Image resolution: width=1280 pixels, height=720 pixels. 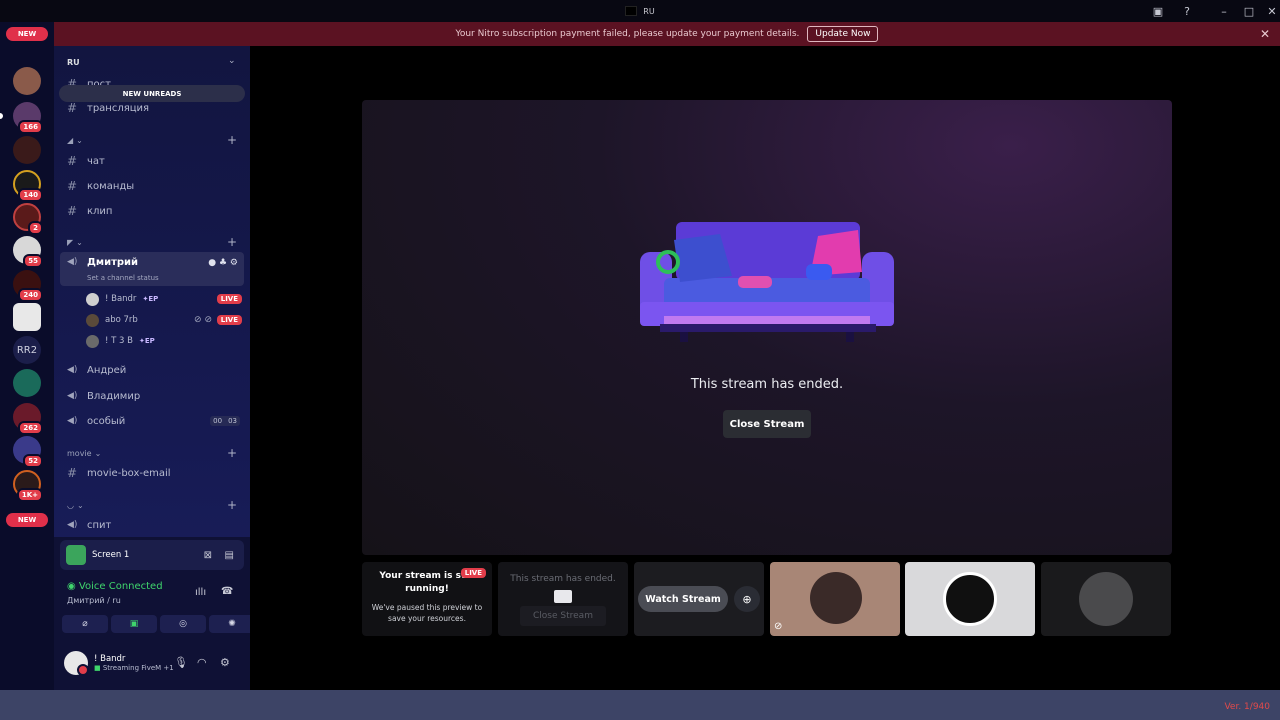 What do you see at coordinates (152, 161) in the screenshot?
I see `channel-chat: # чат` at bounding box center [152, 161].